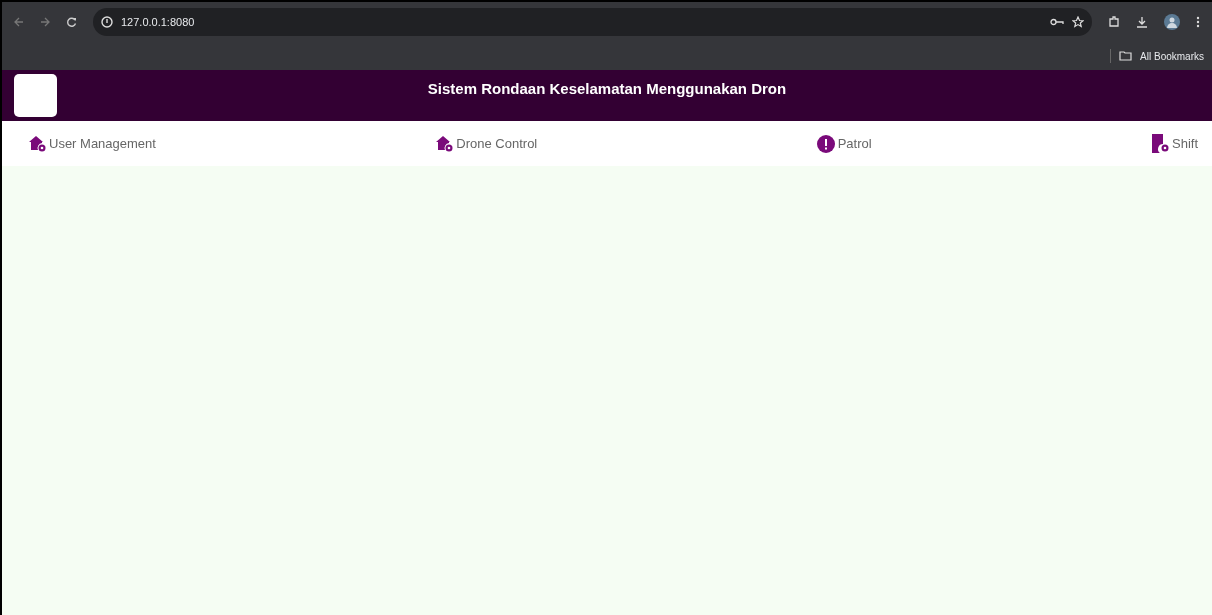 Image resolution: width=1212 pixels, height=615 pixels. Describe the element at coordinates (1078, 22) in the screenshot. I see `star-icon` at that location.